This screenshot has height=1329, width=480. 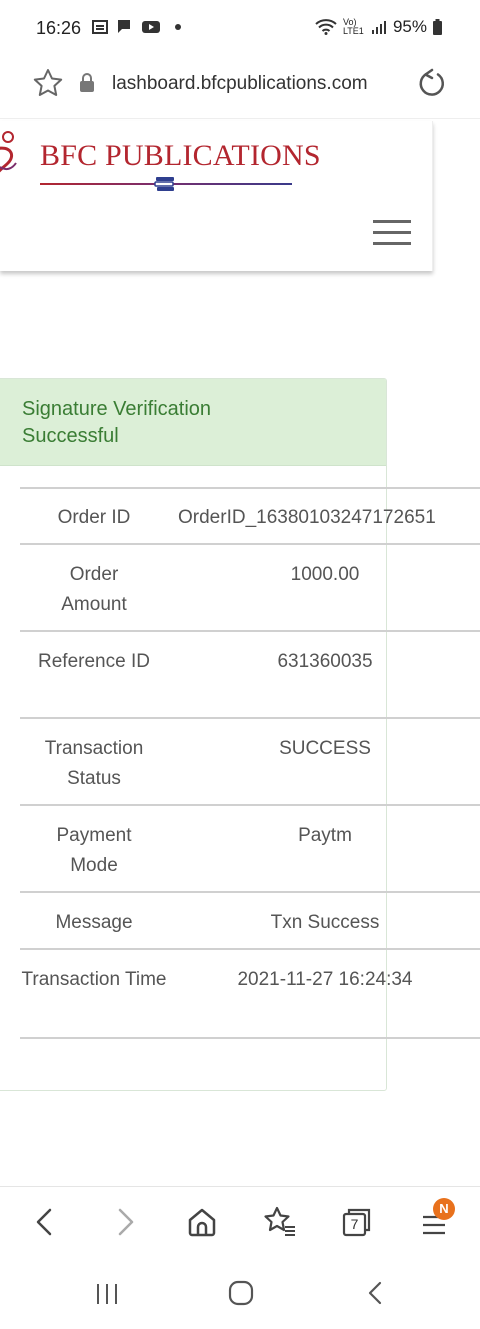 I want to click on battery-icon, so click(x=437, y=27).